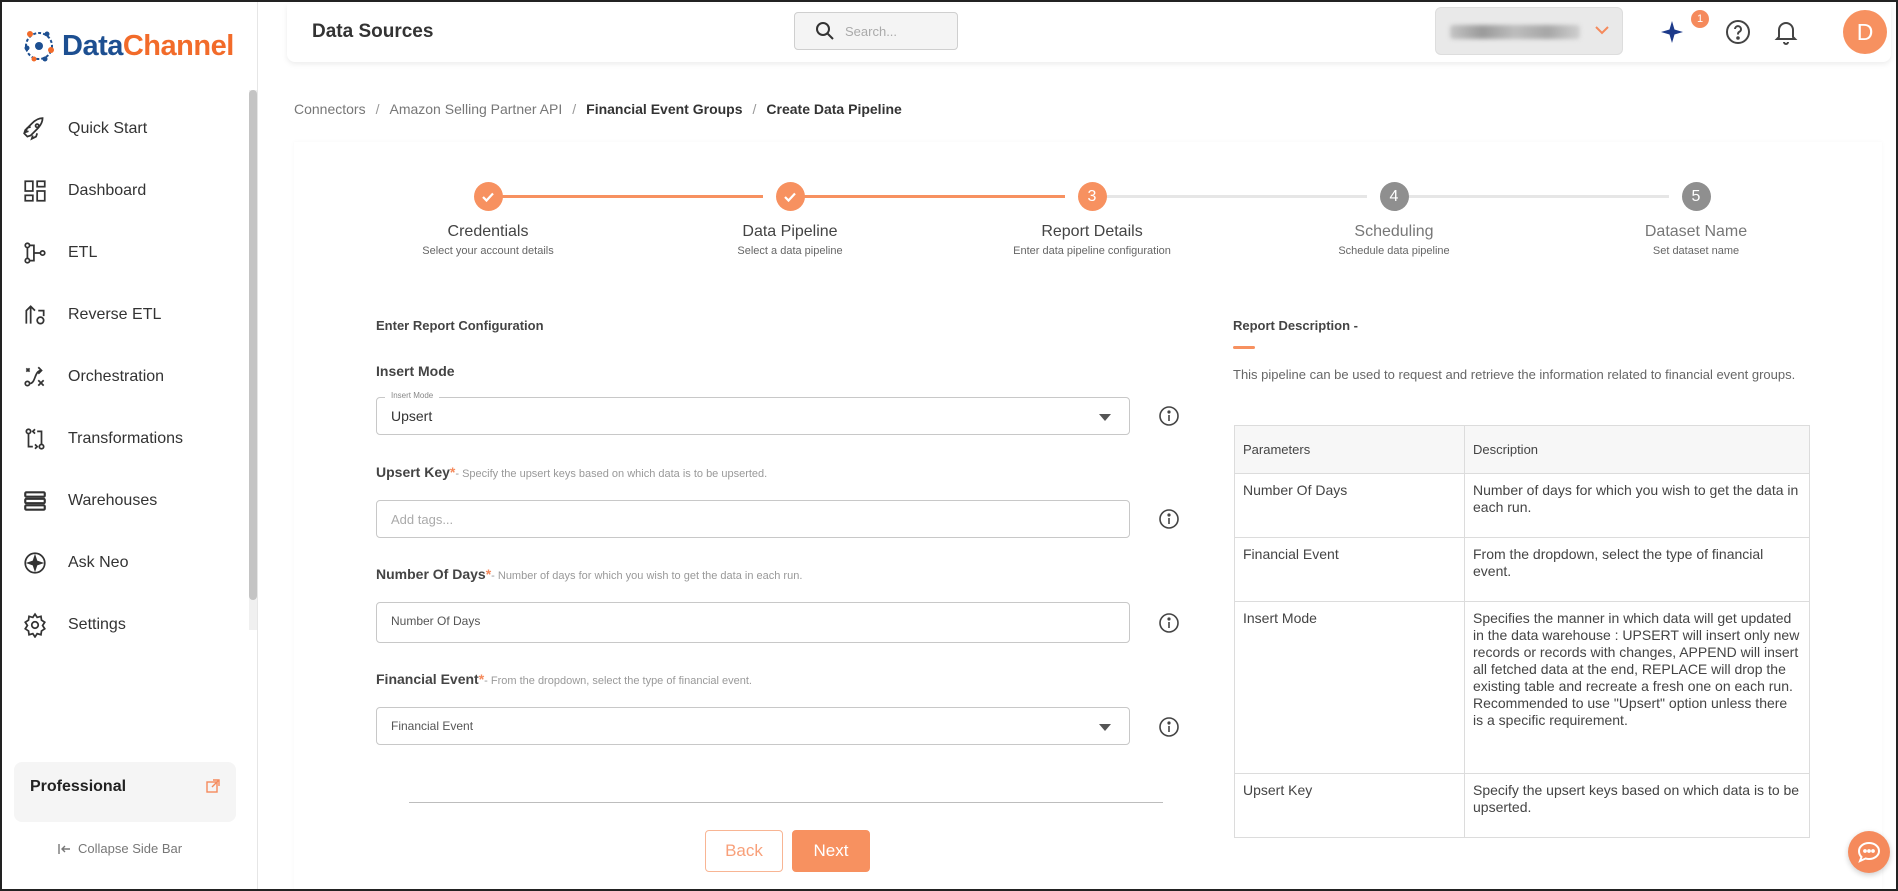 The image size is (1898, 891). What do you see at coordinates (125, 563) in the screenshot?
I see `sidebar-item-ask-neo: Ask Neo` at bounding box center [125, 563].